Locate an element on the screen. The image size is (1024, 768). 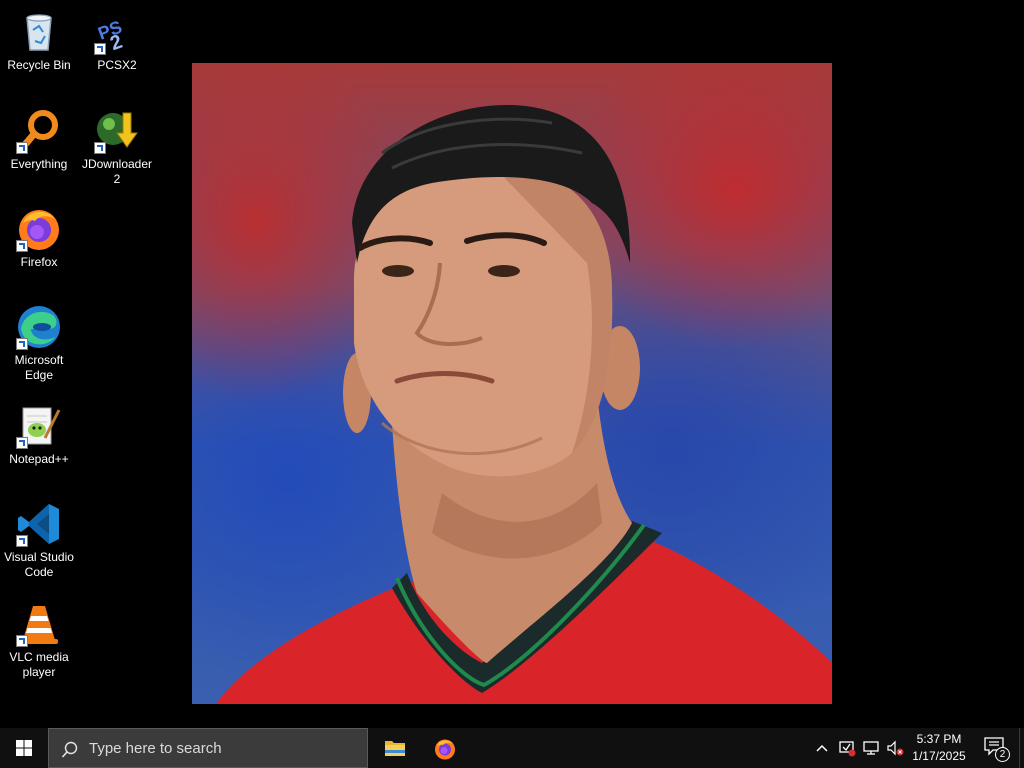
desktop-icon-label: Everything is located at coordinates (39, 164).